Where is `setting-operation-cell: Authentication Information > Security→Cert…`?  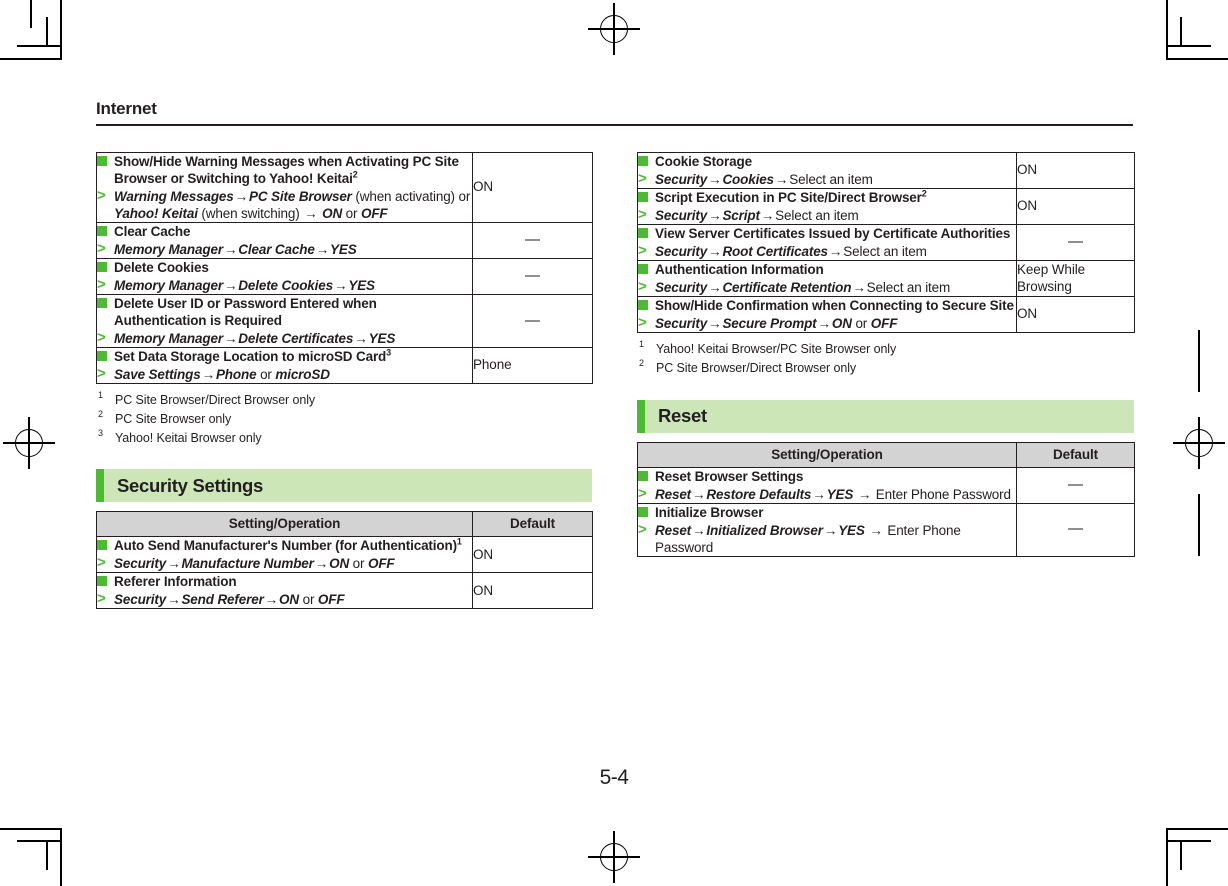 setting-operation-cell: Authentication Information > Security→Cert… is located at coordinates (827, 278).